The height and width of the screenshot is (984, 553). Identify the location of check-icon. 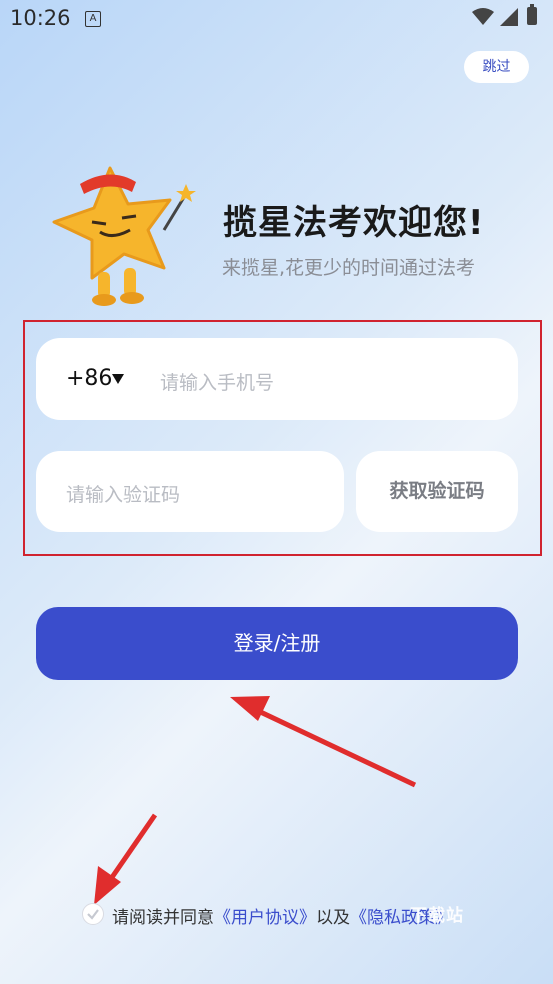
(93, 914).